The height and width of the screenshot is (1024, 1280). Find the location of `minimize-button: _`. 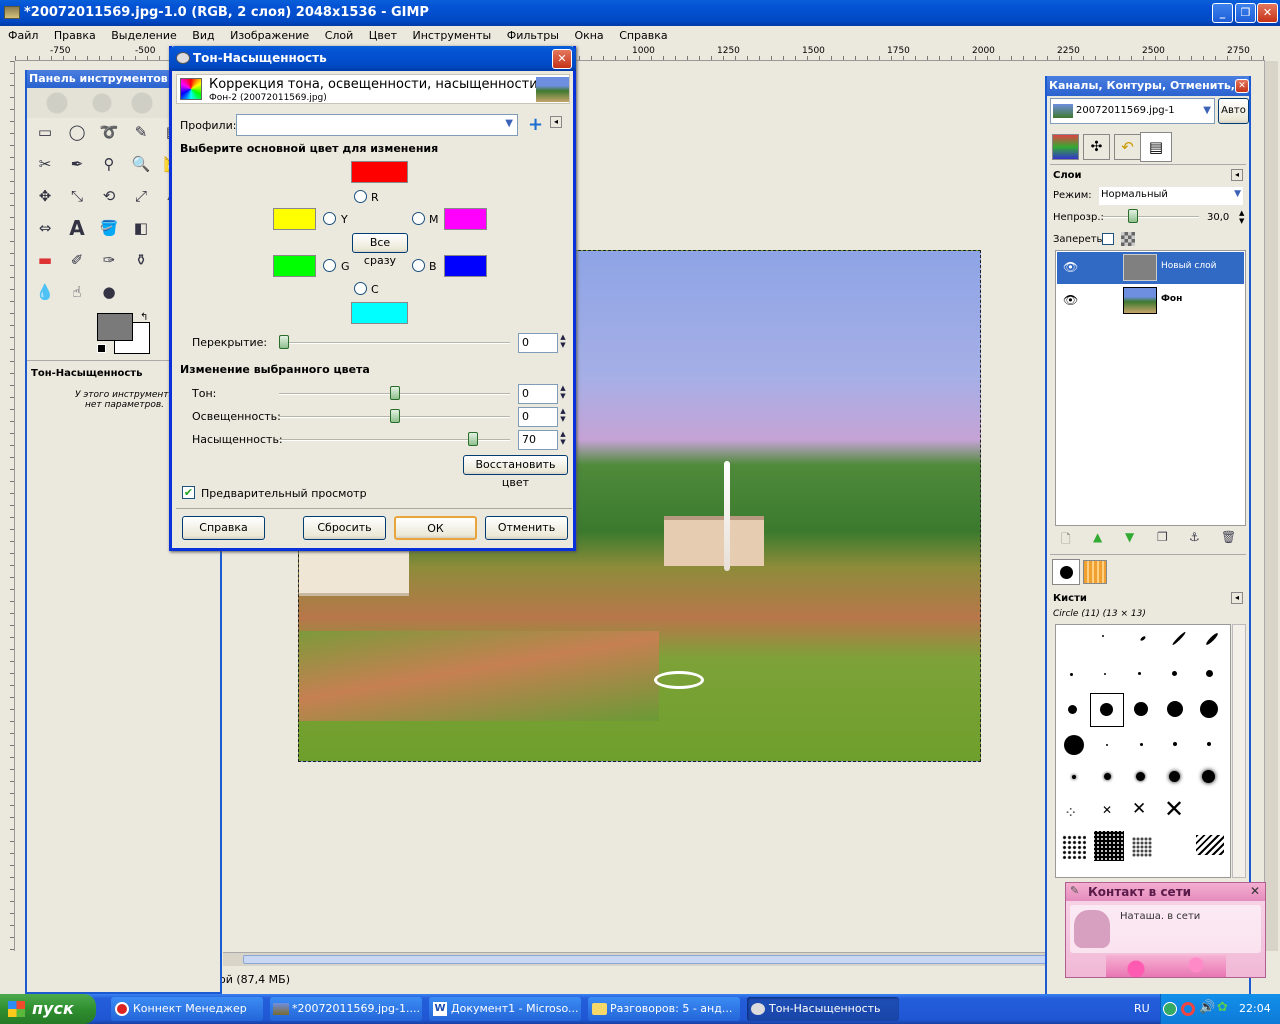

minimize-button: _ is located at coordinates (1222, 13).